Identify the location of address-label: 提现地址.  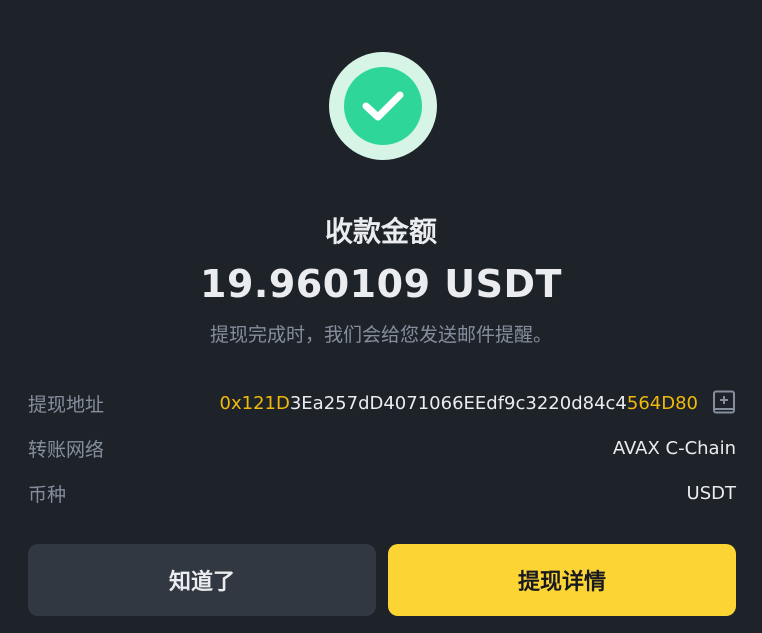
(66, 404).